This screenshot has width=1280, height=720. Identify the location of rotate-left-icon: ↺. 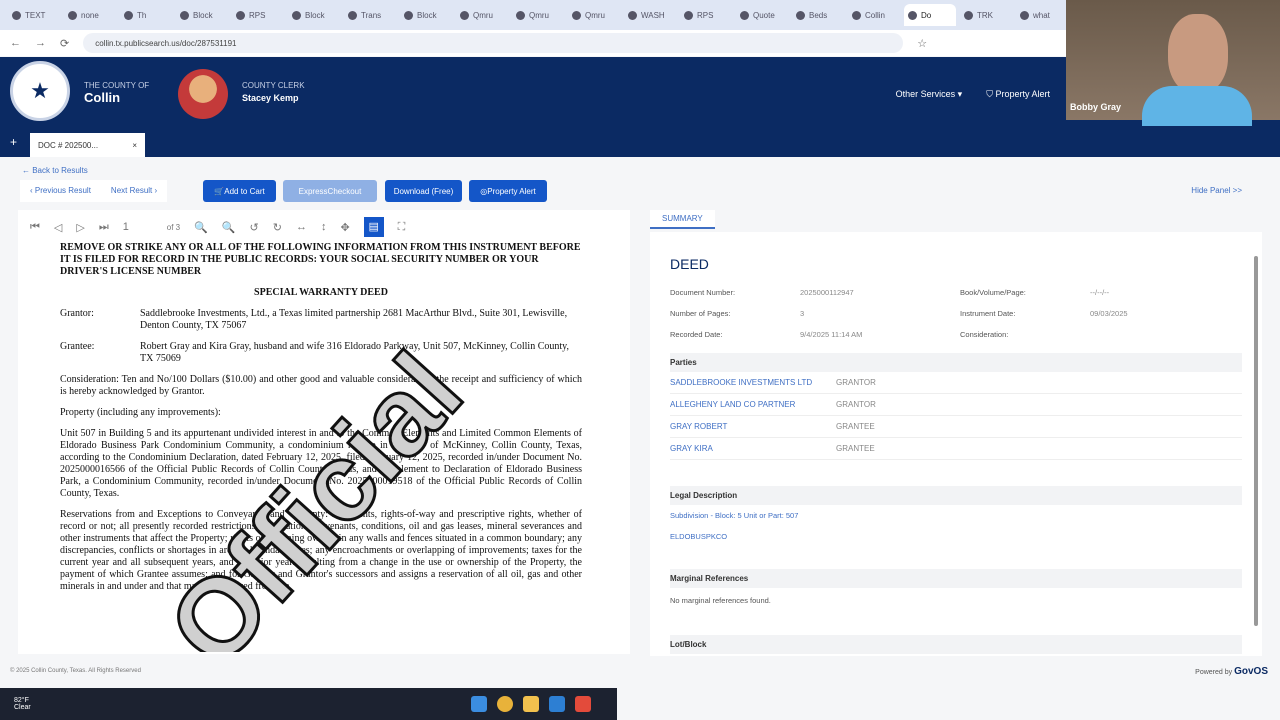
(254, 227).